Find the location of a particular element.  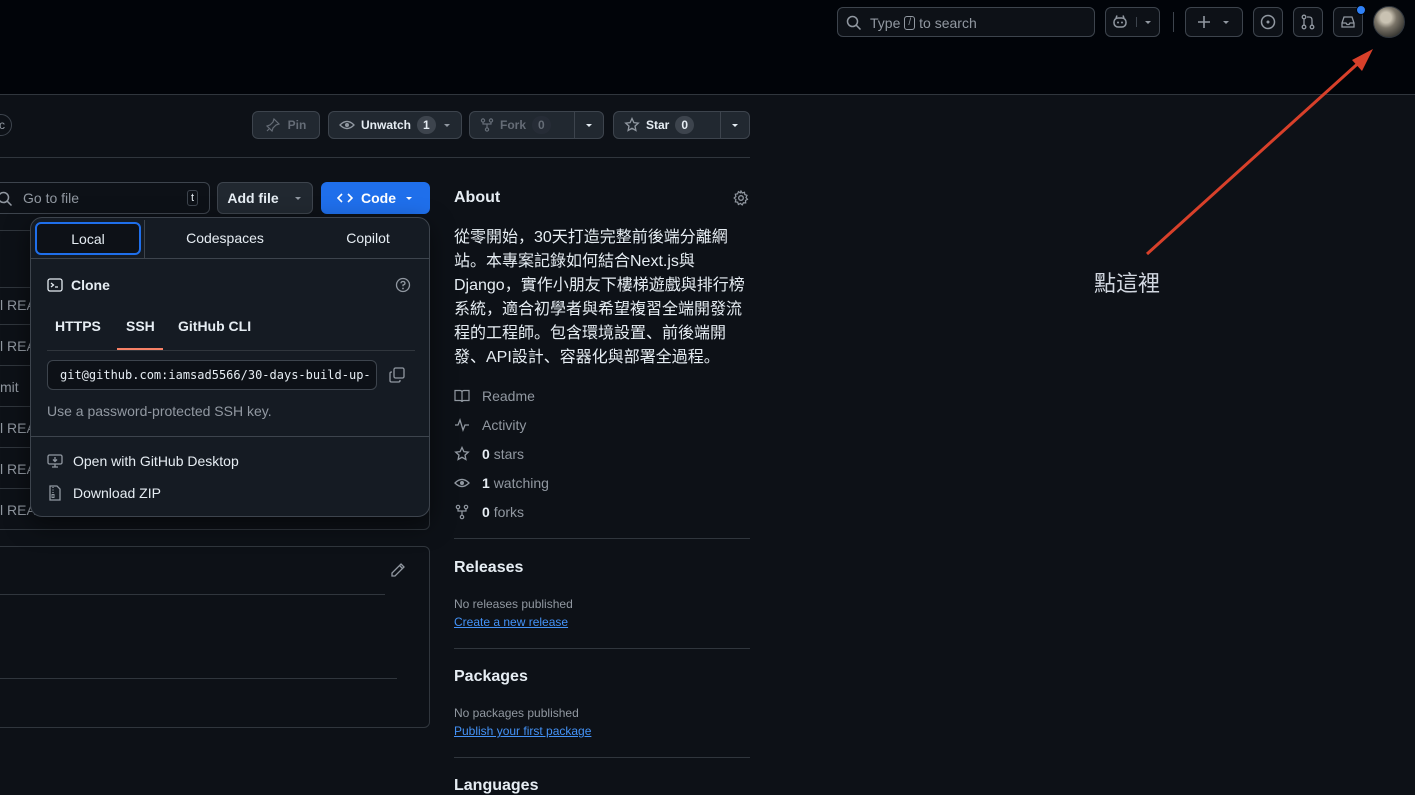

forks-link: 0 forks is located at coordinates (489, 512).